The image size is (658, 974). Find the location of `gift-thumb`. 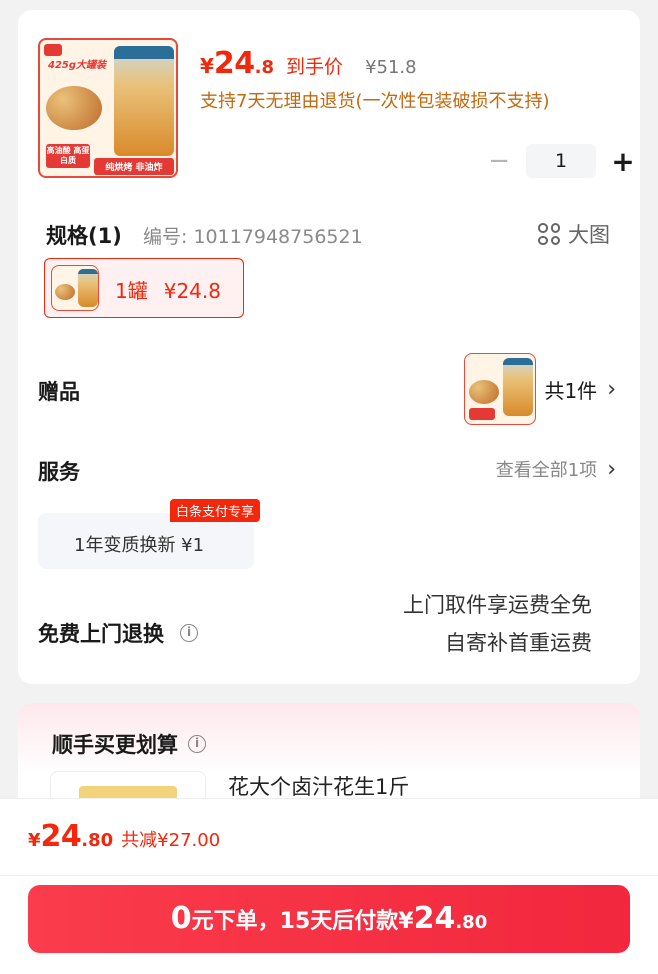

gift-thumb is located at coordinates (500, 389).